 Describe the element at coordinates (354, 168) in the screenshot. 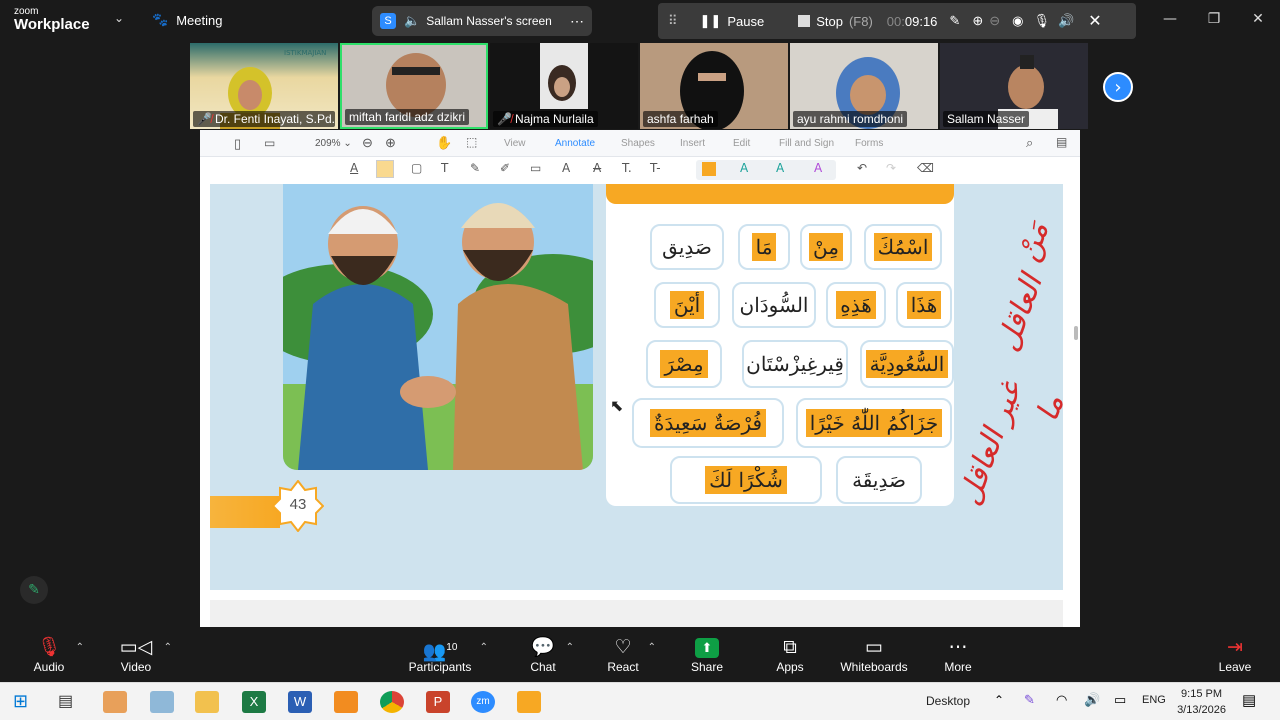

I see `text-color-tool-icon: A` at that location.